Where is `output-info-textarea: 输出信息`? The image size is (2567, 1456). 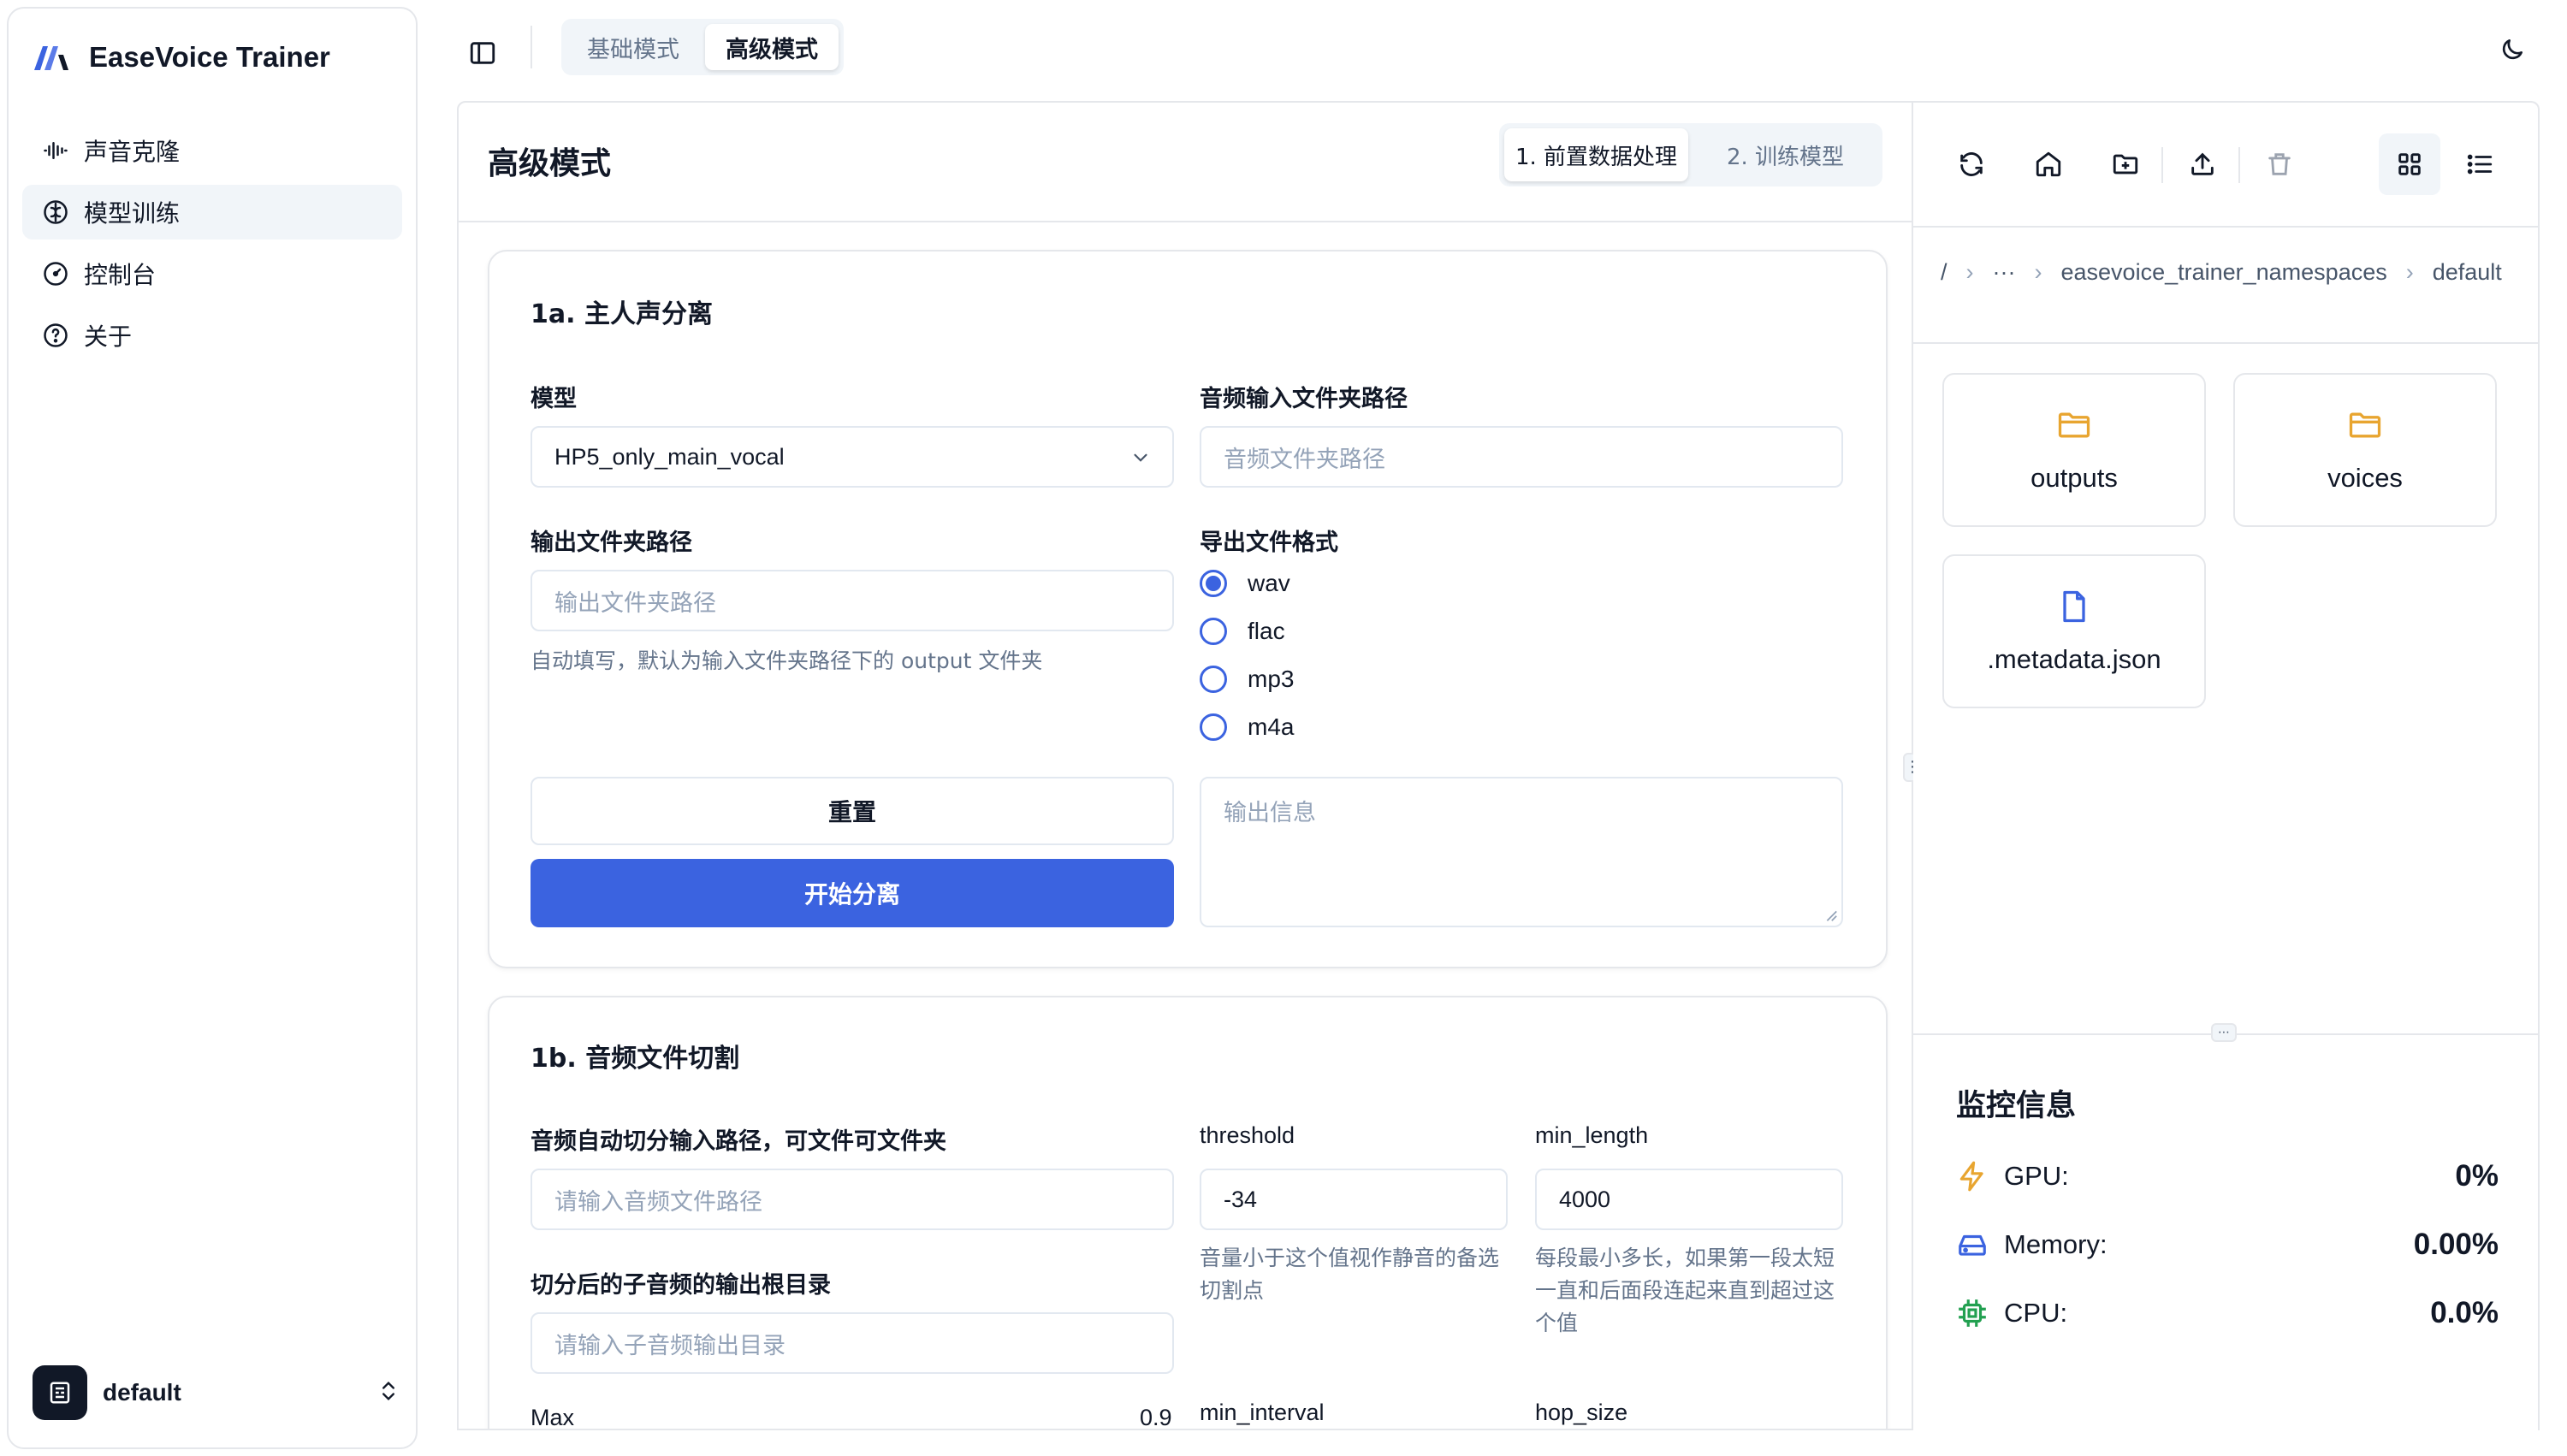 output-info-textarea: 输出信息 is located at coordinates (1521, 852).